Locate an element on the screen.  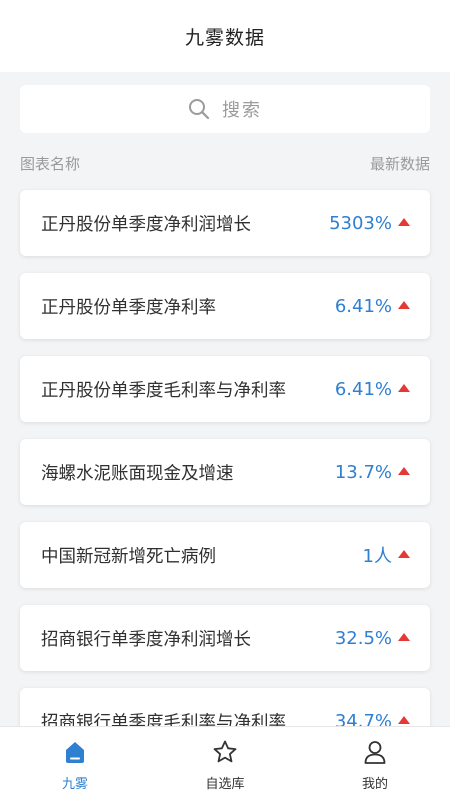
list-item: 正丹股份单季度净利润增长 5303% is located at coordinates (225, 223).